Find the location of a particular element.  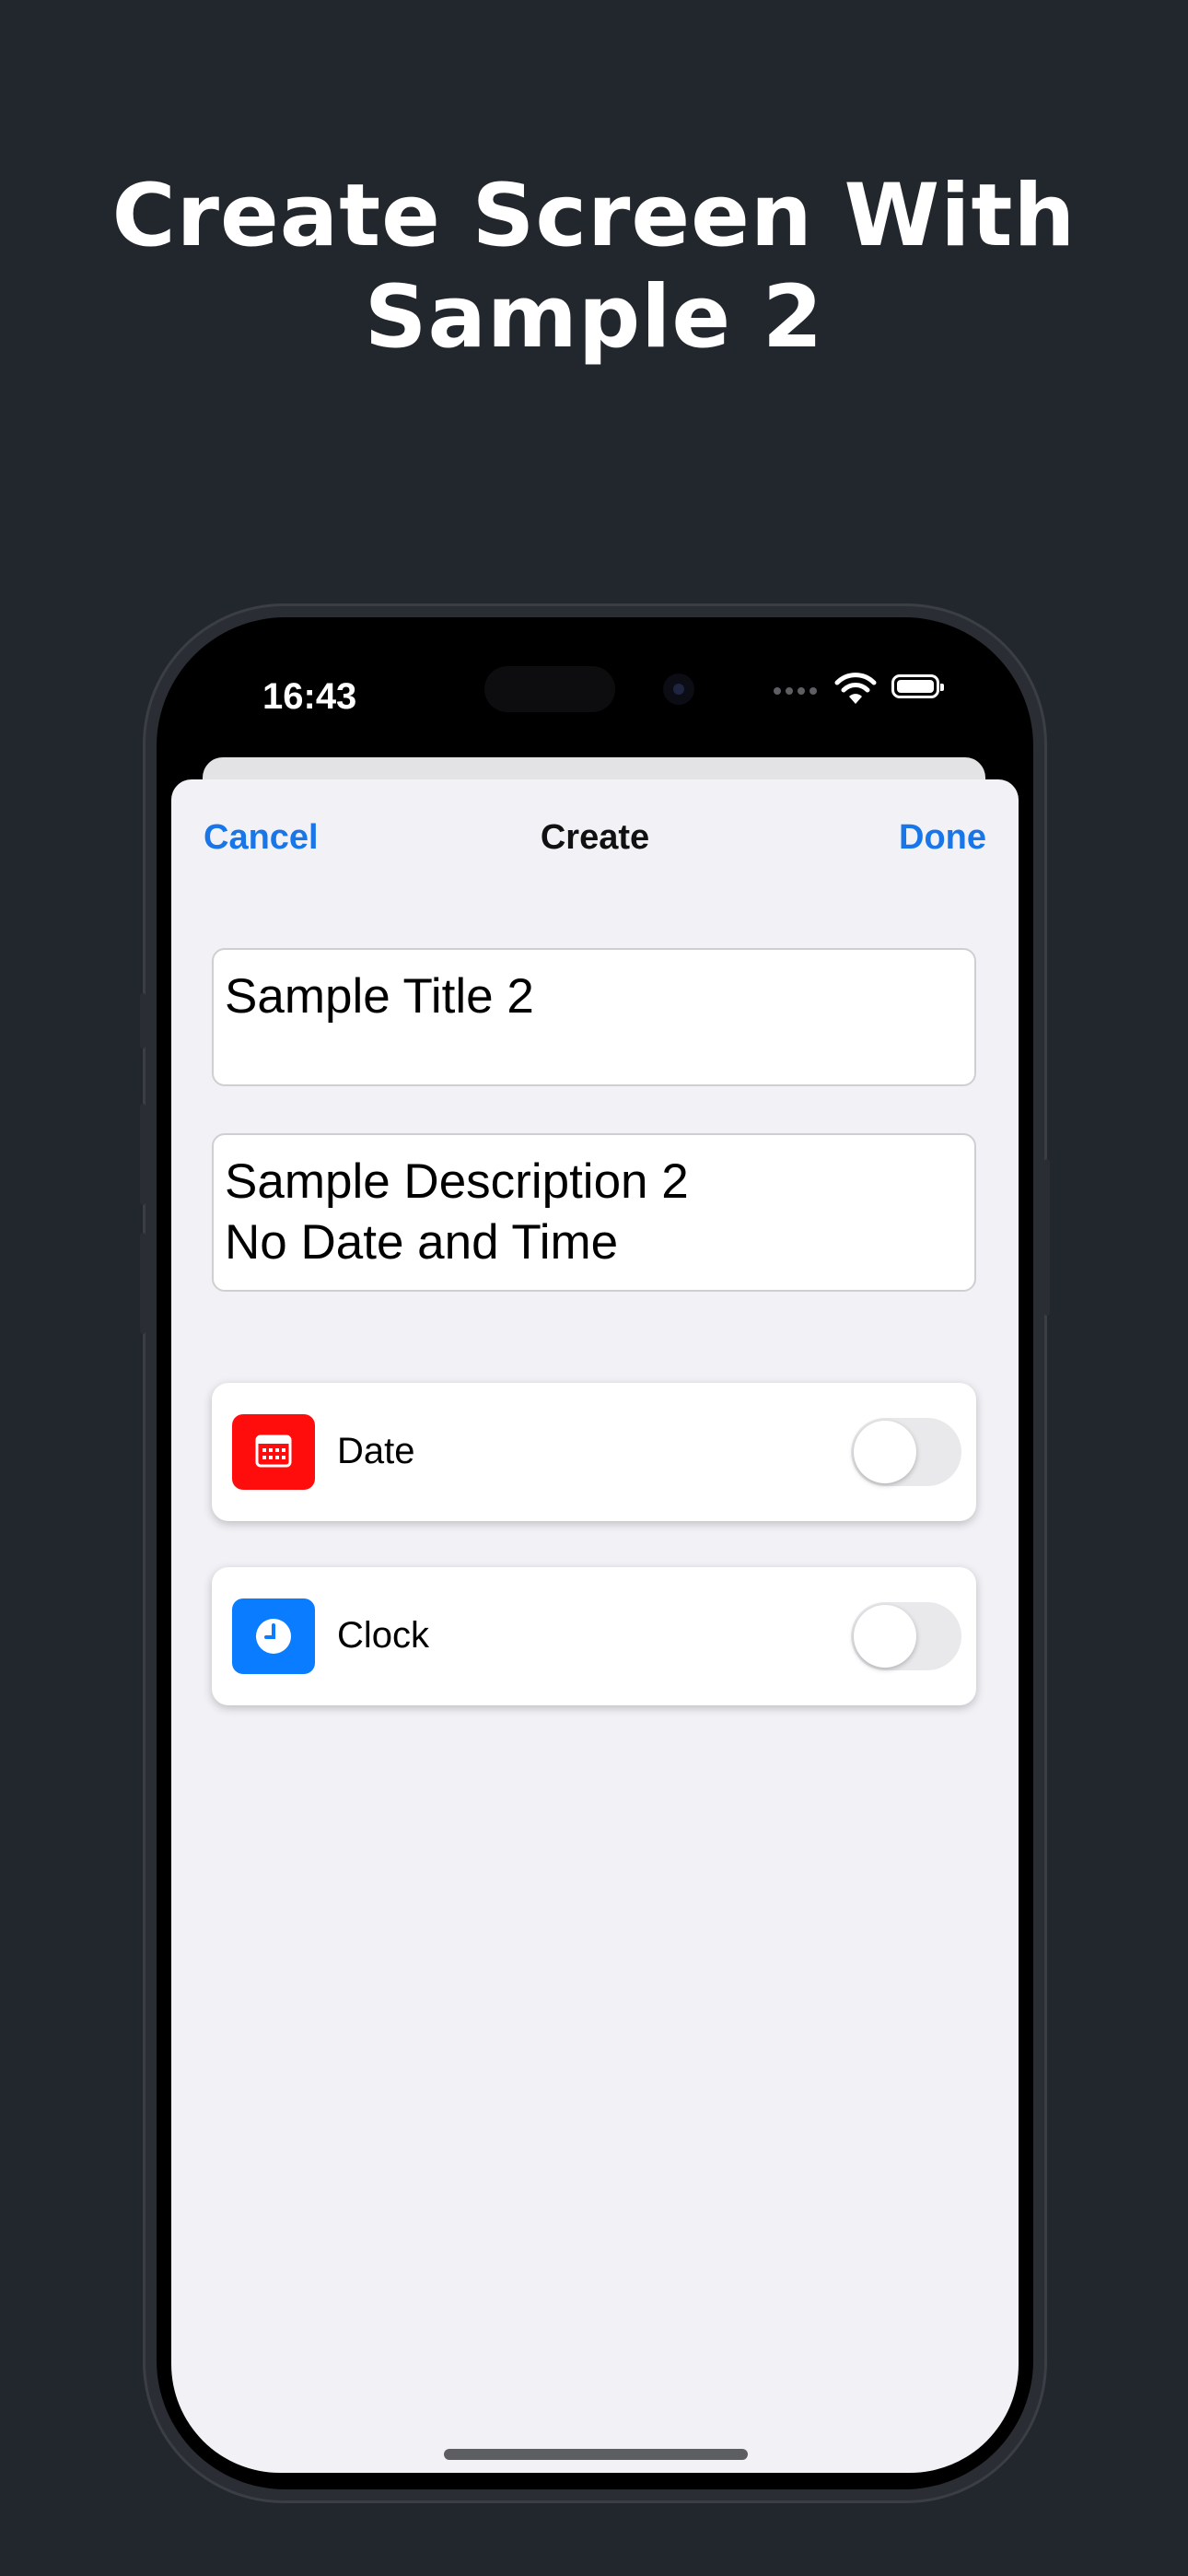

status-time: 16:43 is located at coordinates (309, 696).